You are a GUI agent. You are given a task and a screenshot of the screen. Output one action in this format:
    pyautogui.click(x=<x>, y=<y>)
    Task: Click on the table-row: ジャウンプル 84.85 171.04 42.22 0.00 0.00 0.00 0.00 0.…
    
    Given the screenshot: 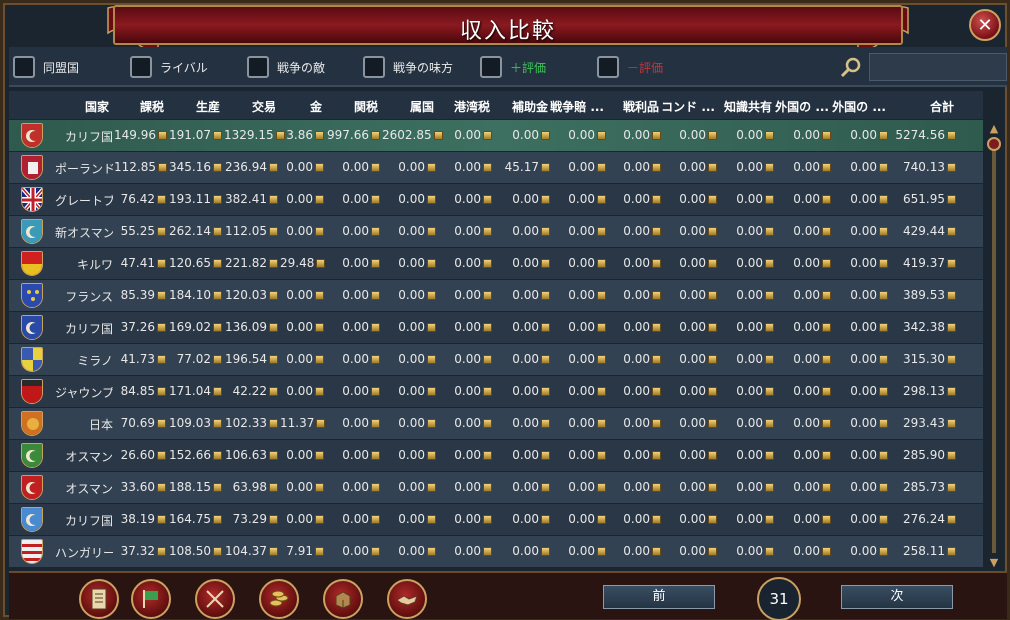 What is the action you would take?
    pyautogui.click(x=496, y=391)
    